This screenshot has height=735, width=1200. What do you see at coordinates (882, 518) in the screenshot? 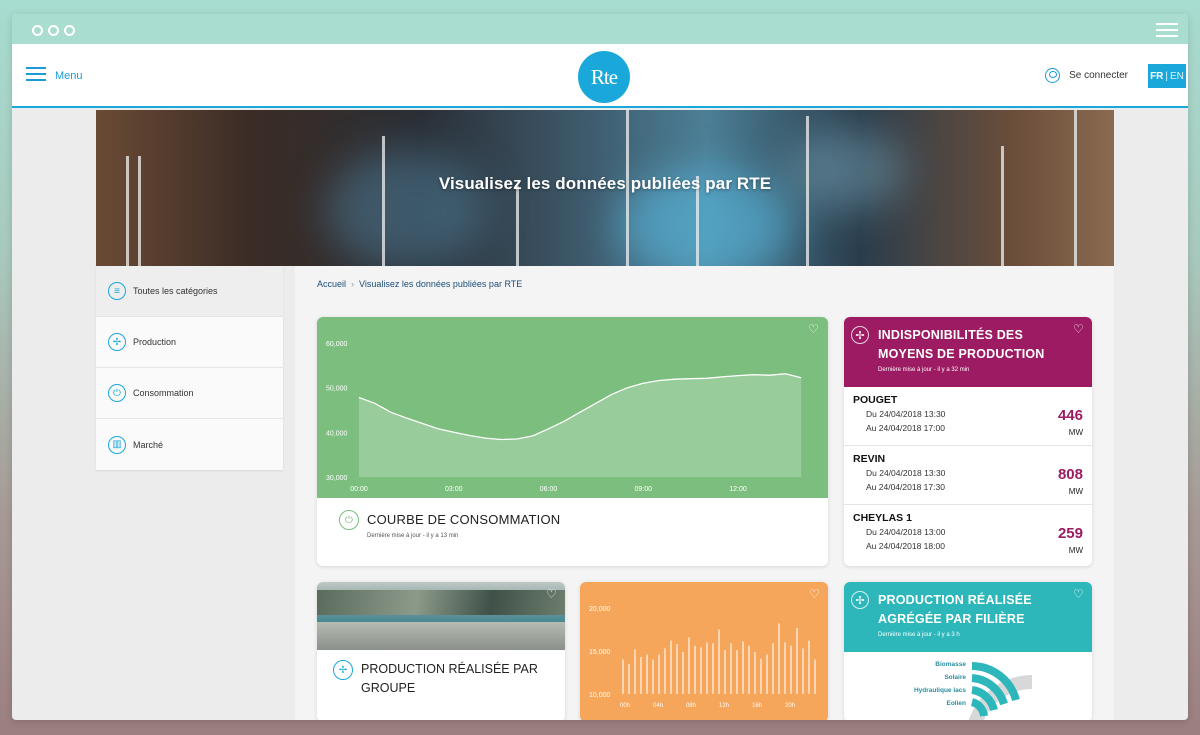
I see `plant-name: CHEYLAS 1` at bounding box center [882, 518].